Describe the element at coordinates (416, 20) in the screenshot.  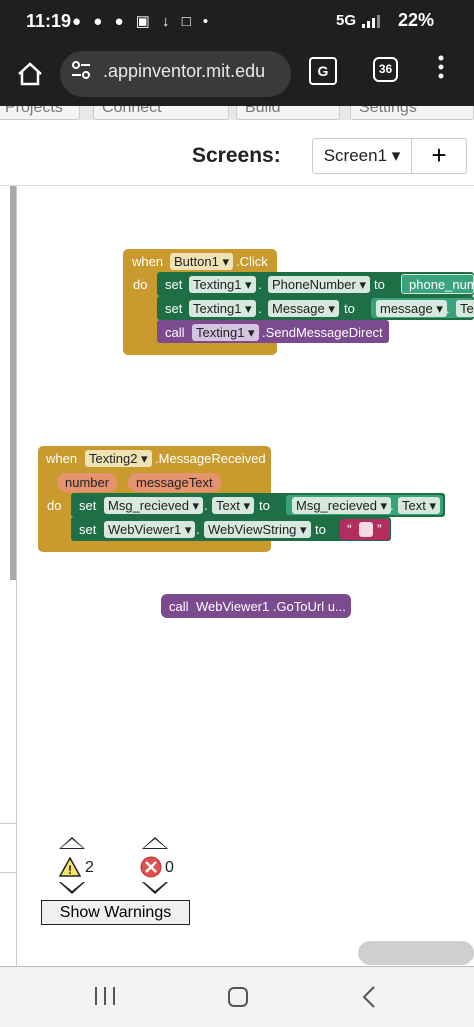
I see `battery-percent: 22%` at that location.